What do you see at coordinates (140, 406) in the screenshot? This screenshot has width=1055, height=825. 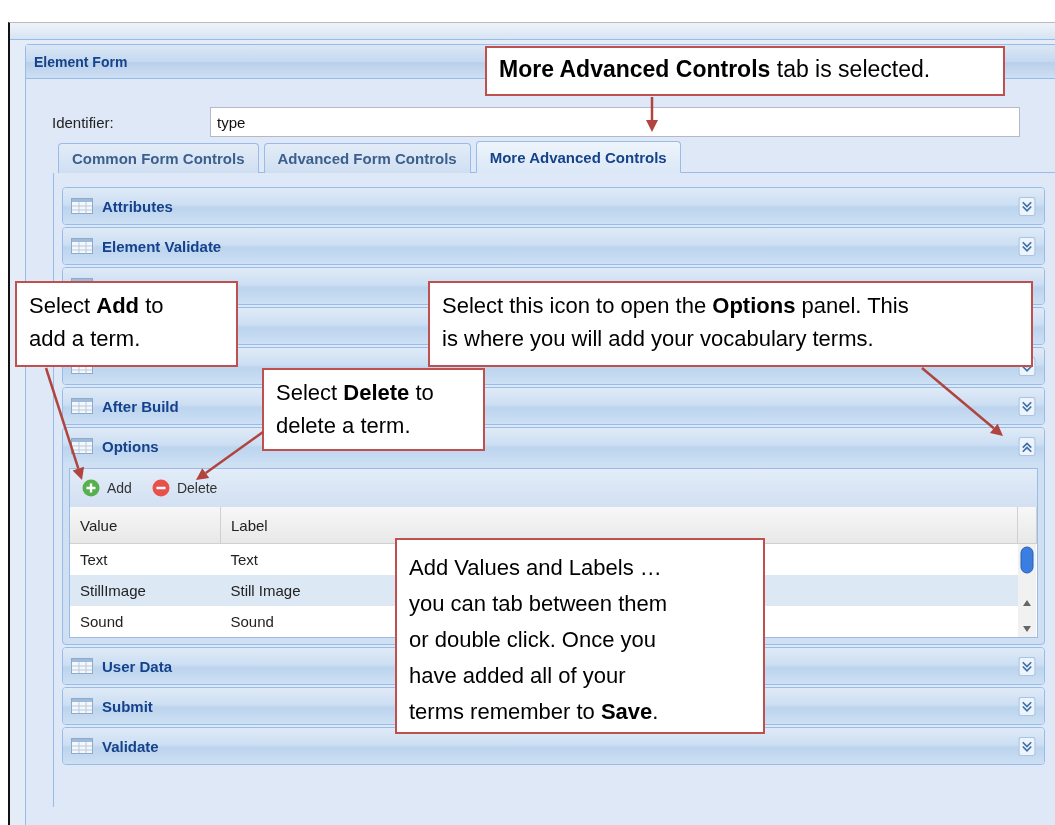 I see `section-title: After Build` at bounding box center [140, 406].